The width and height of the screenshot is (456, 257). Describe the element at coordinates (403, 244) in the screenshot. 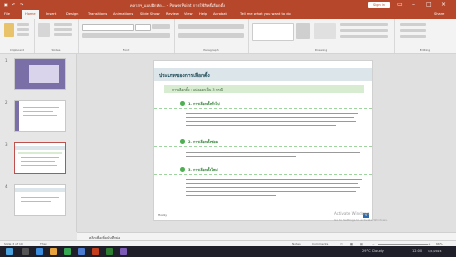

I see `zoom-slider` at that location.